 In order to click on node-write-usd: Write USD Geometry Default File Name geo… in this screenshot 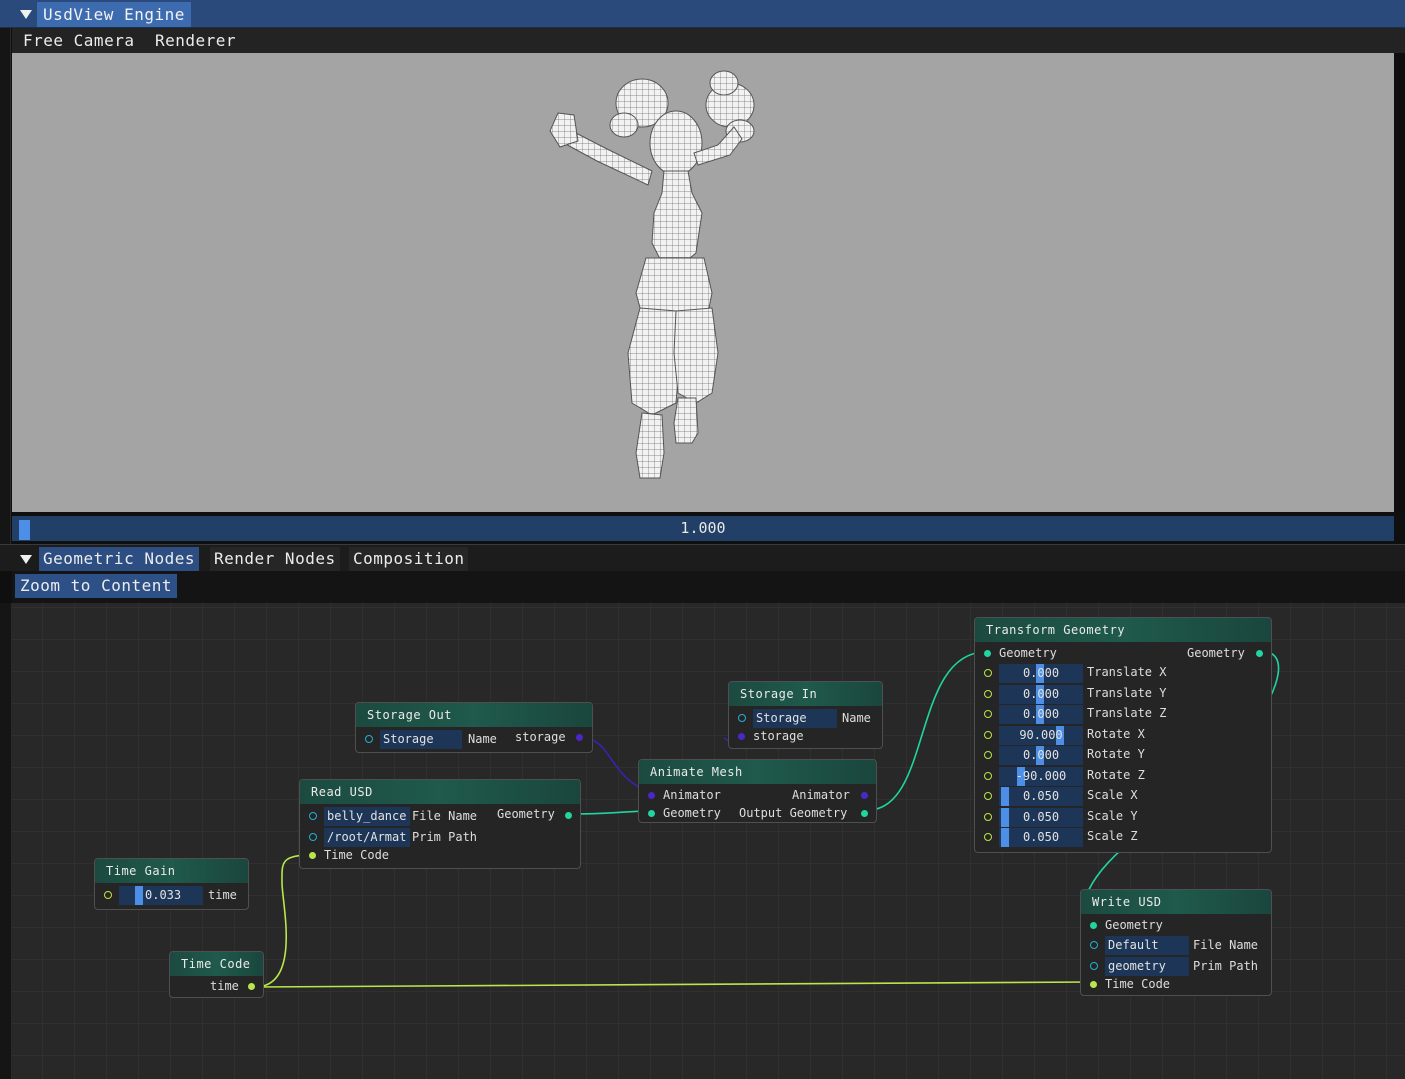, I will do `click(1176, 942)`.